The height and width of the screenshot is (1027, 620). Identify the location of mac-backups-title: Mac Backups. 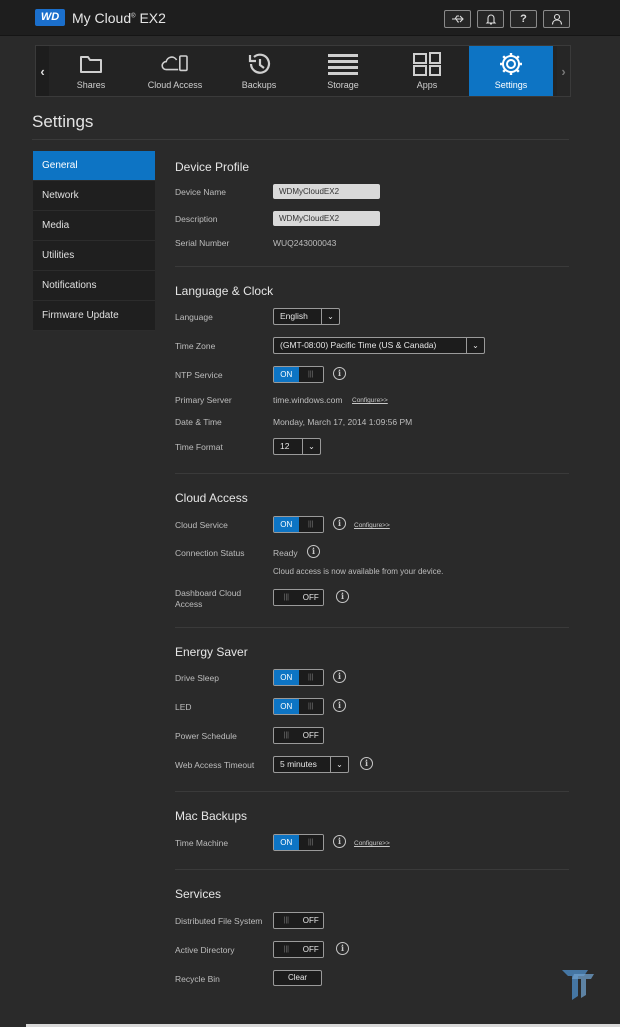
(211, 816).